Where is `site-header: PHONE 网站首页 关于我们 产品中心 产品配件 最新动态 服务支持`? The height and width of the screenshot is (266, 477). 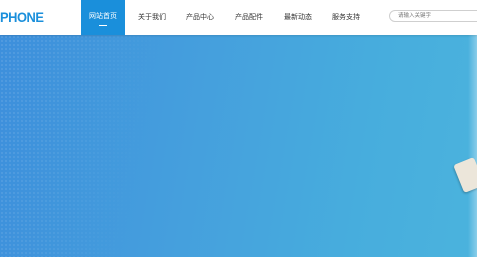
site-header: PHONE 网站首页 关于我们 产品中心 产品配件 最新动态 服务支持 is located at coordinates (238, 17).